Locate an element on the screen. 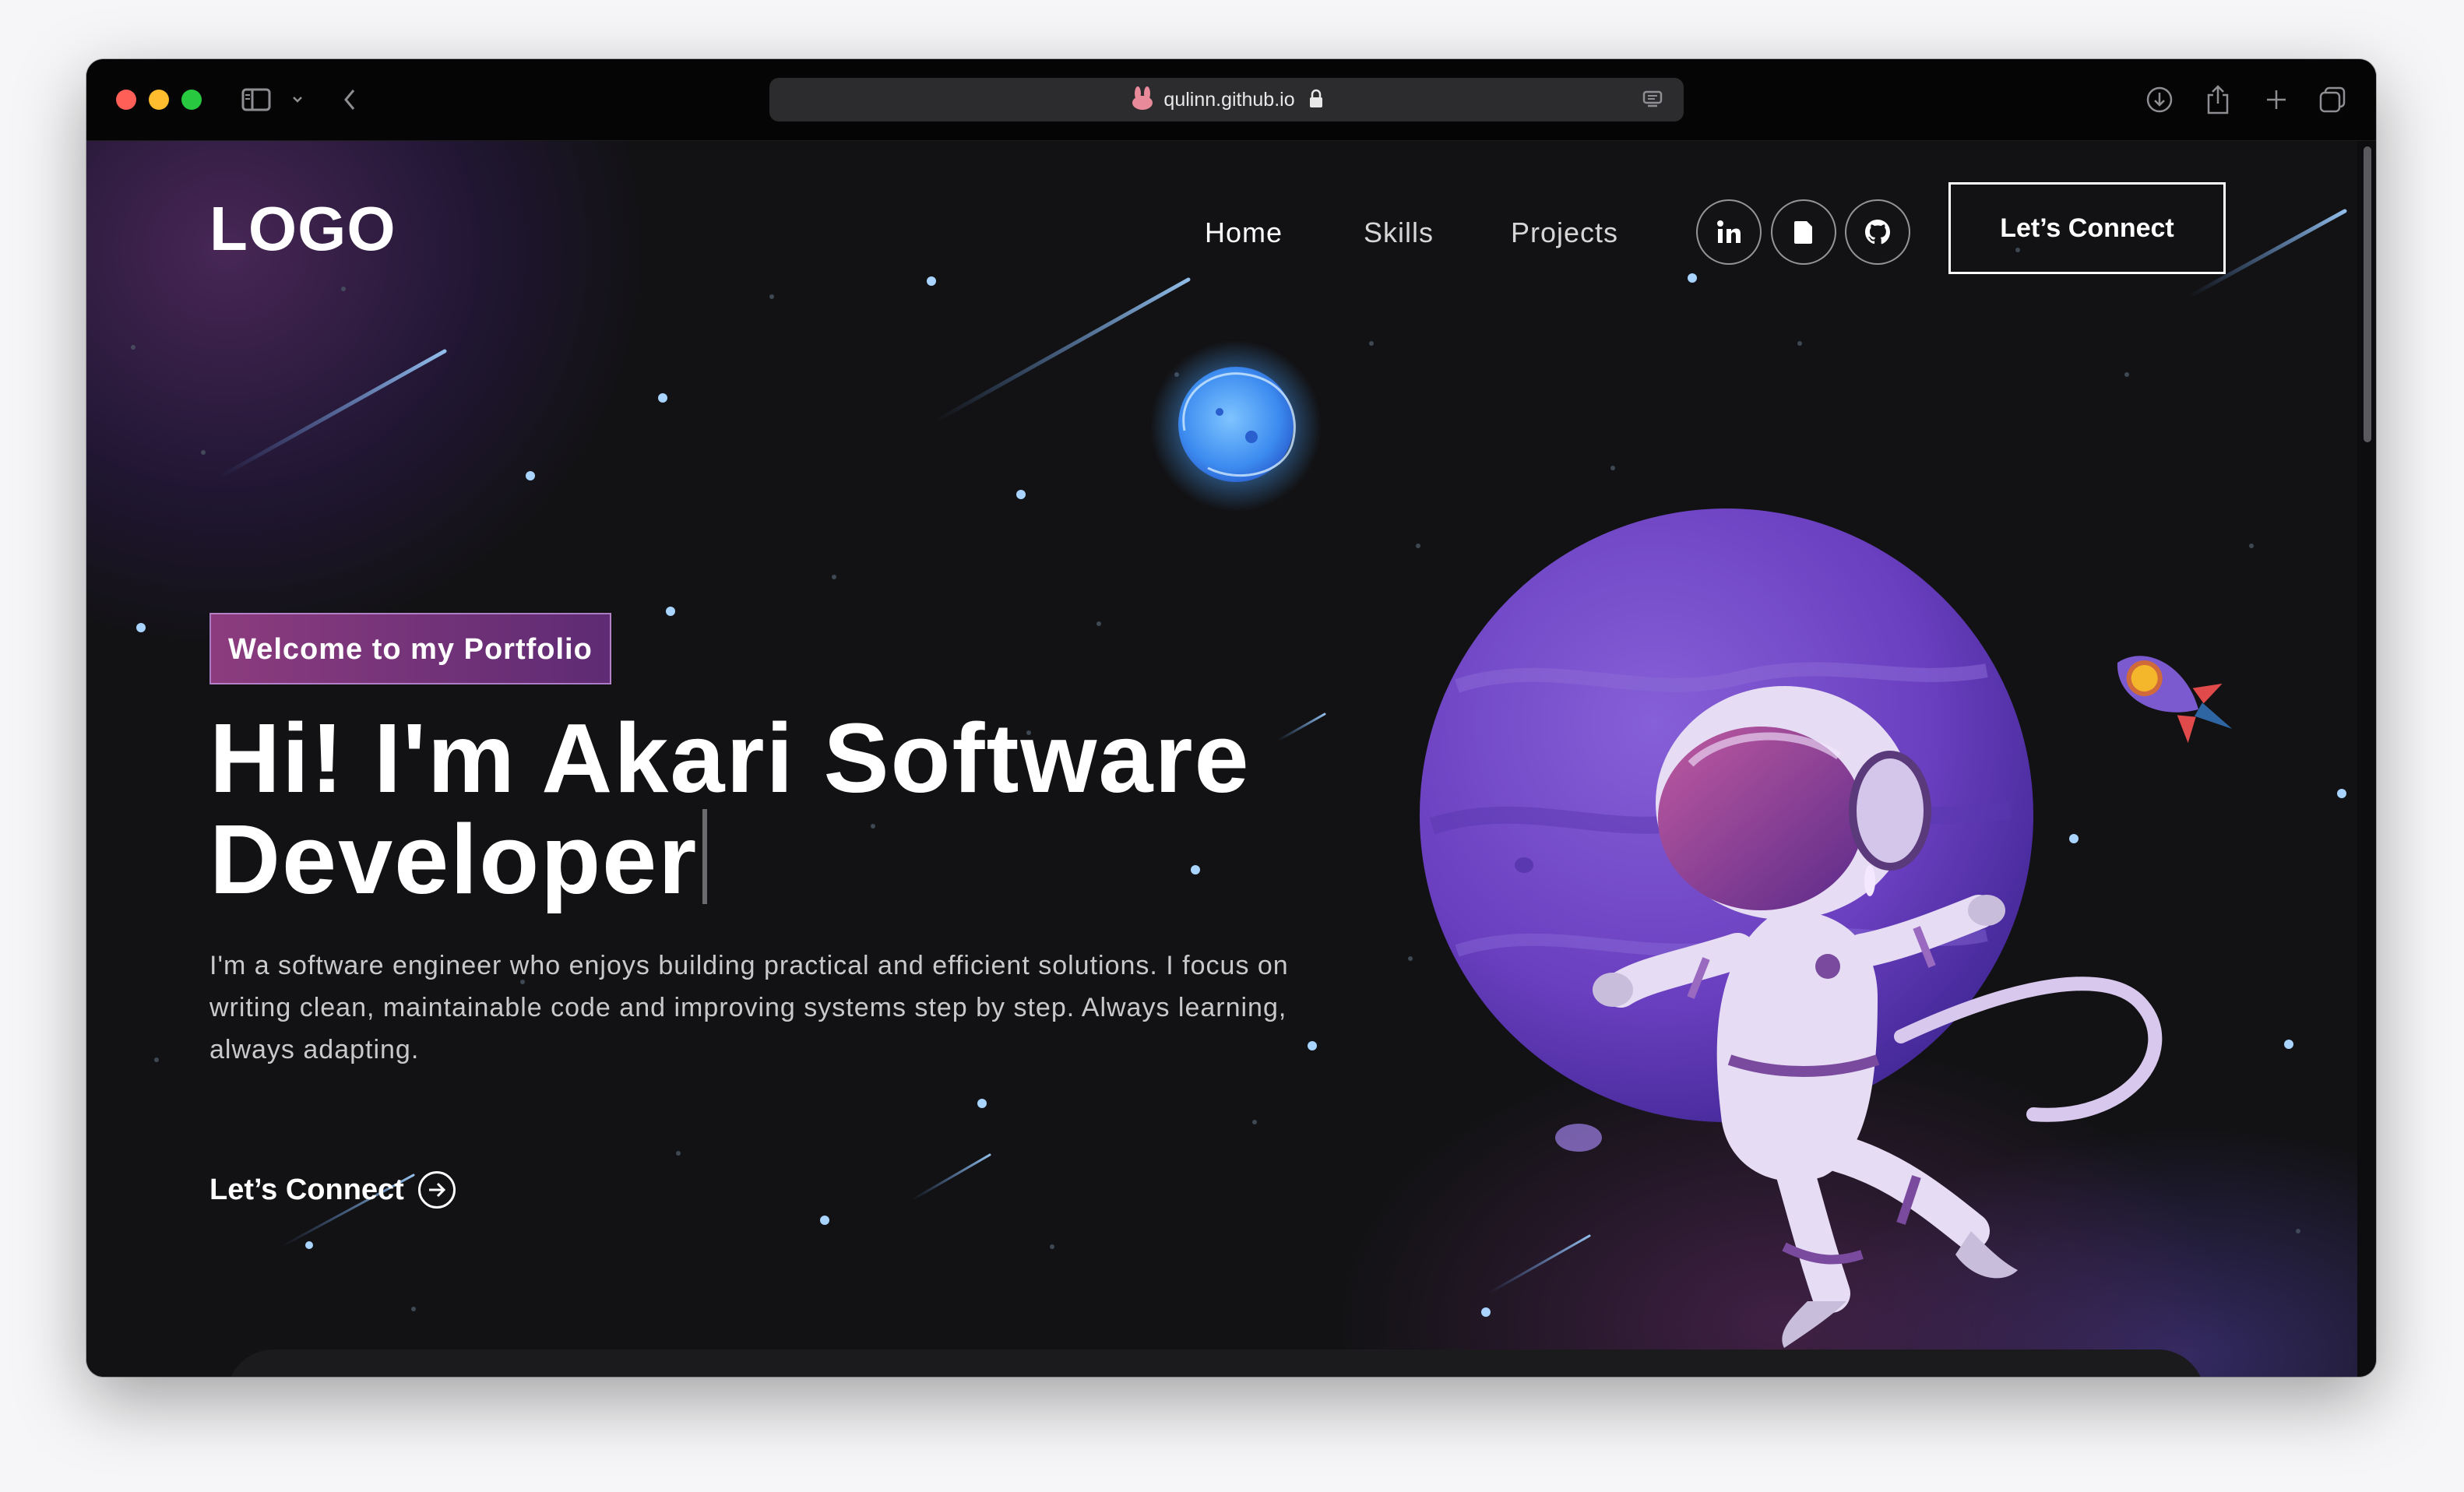 The height and width of the screenshot is (1492, 2464). linkedin-icon is located at coordinates (1729, 231).